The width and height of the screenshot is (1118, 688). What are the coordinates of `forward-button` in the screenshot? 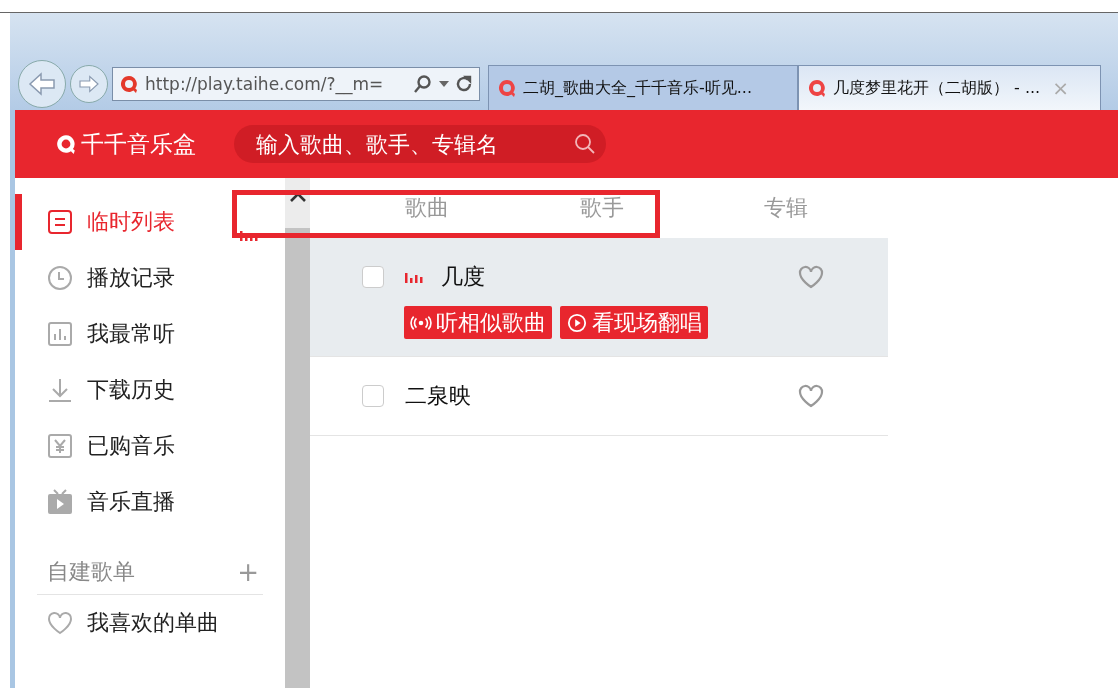 It's located at (89, 84).